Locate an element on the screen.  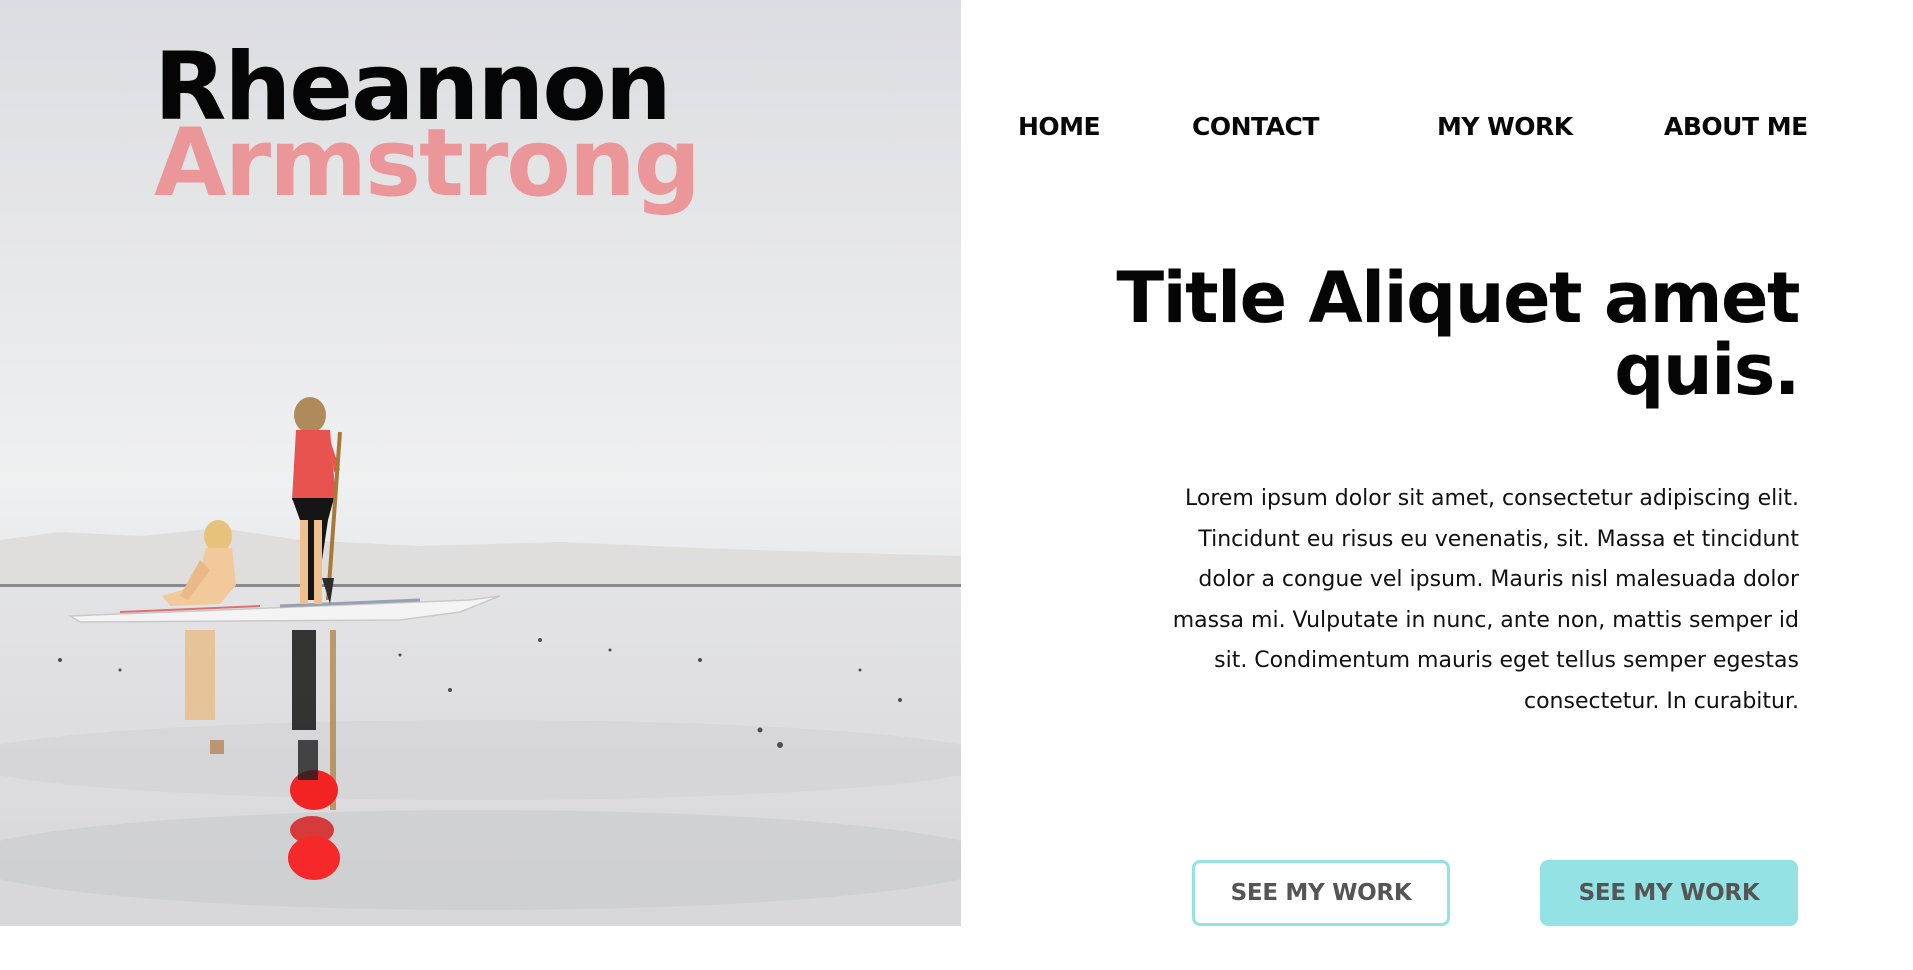
nav-item-my-work: MY WORK is located at coordinates (1505, 126).